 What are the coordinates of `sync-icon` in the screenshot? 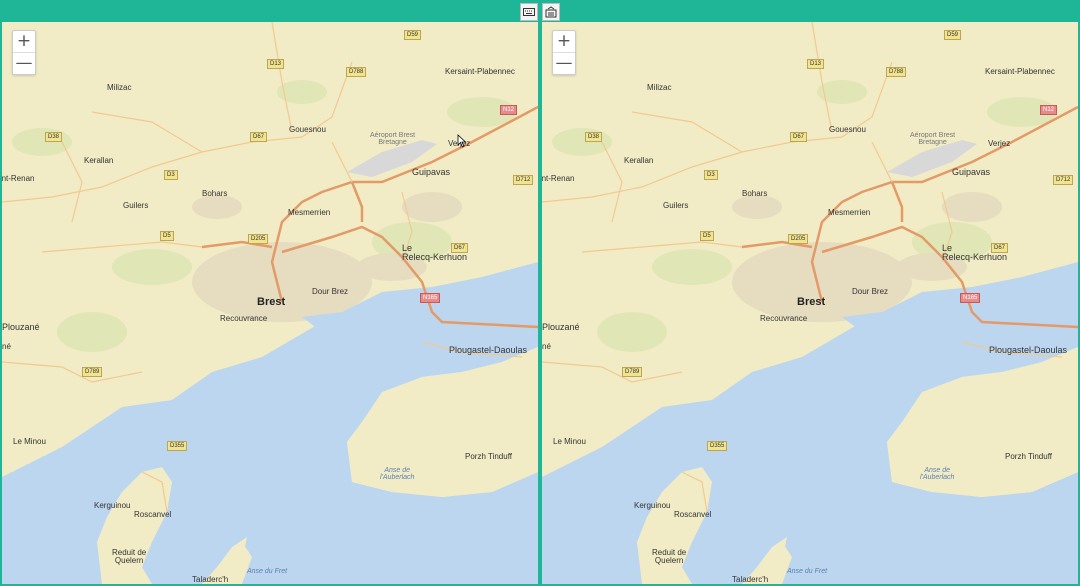 It's located at (551, 12).